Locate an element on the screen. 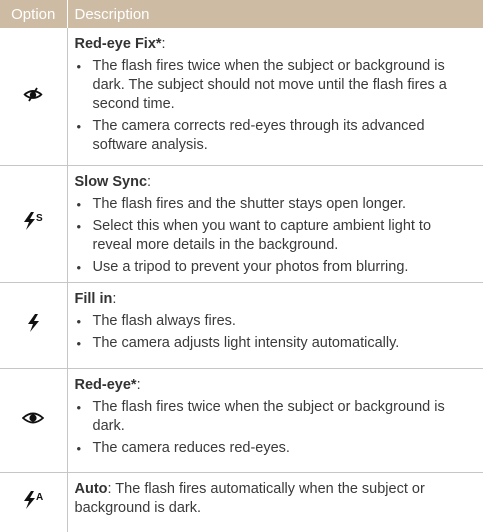  option-title: Auto is located at coordinates (91, 488).